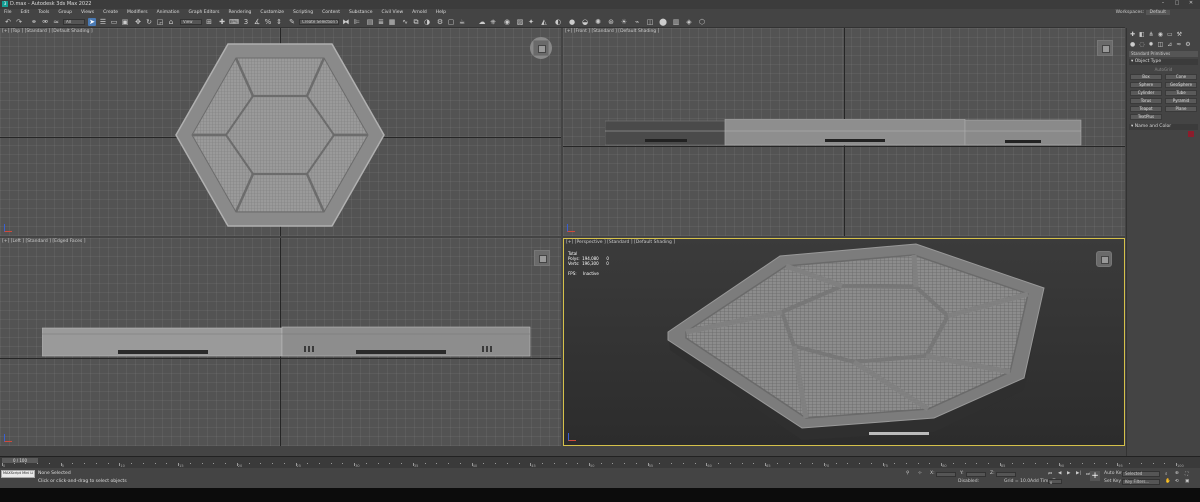 The width and height of the screenshot is (1200, 502). I want to click on coordinate-mode-icon: ⊹, so click(920, 473).